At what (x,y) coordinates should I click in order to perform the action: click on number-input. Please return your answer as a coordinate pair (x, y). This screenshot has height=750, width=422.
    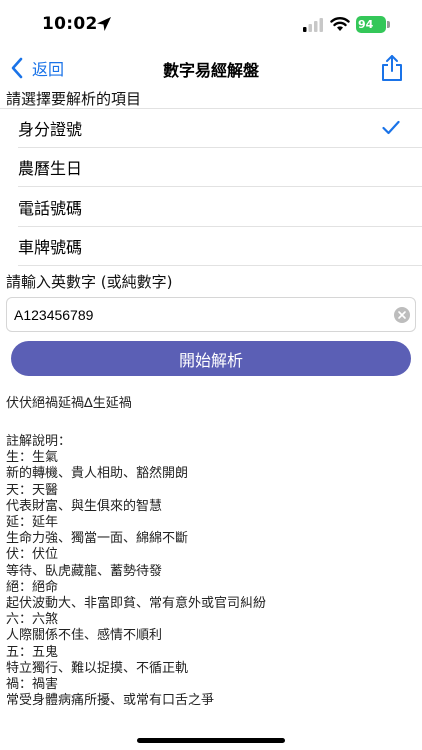
    Looking at the image, I should click on (199, 314).